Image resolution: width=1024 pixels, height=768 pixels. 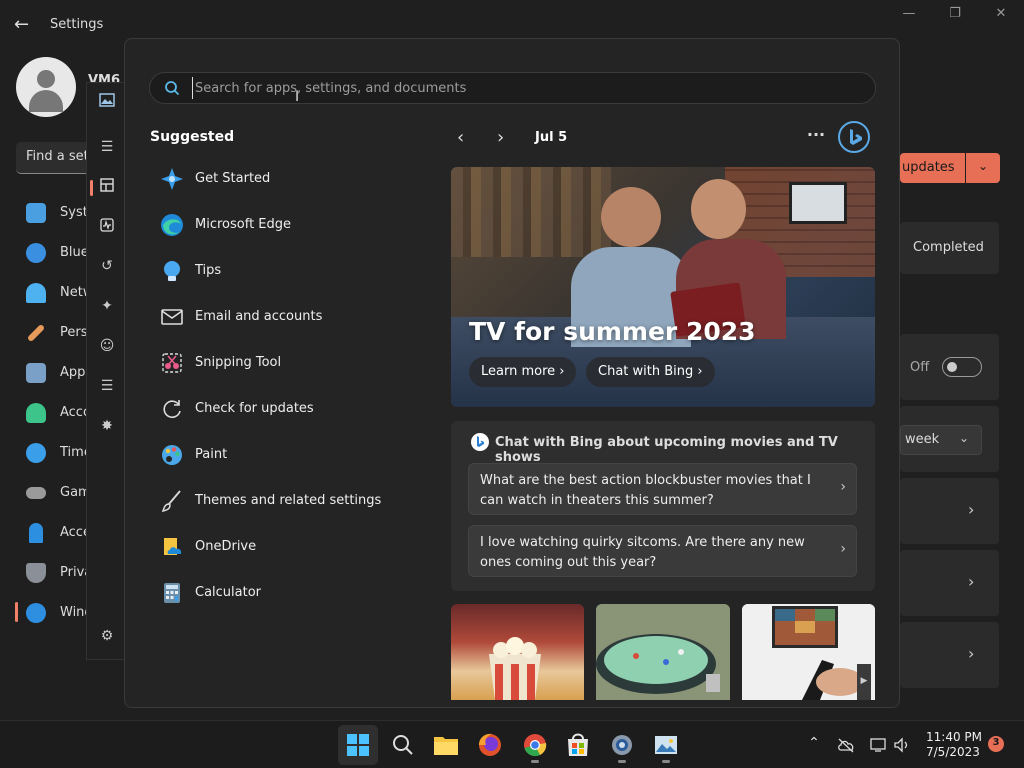 What do you see at coordinates (996, 744) in the screenshot?
I see `notification-badge: 3` at bounding box center [996, 744].